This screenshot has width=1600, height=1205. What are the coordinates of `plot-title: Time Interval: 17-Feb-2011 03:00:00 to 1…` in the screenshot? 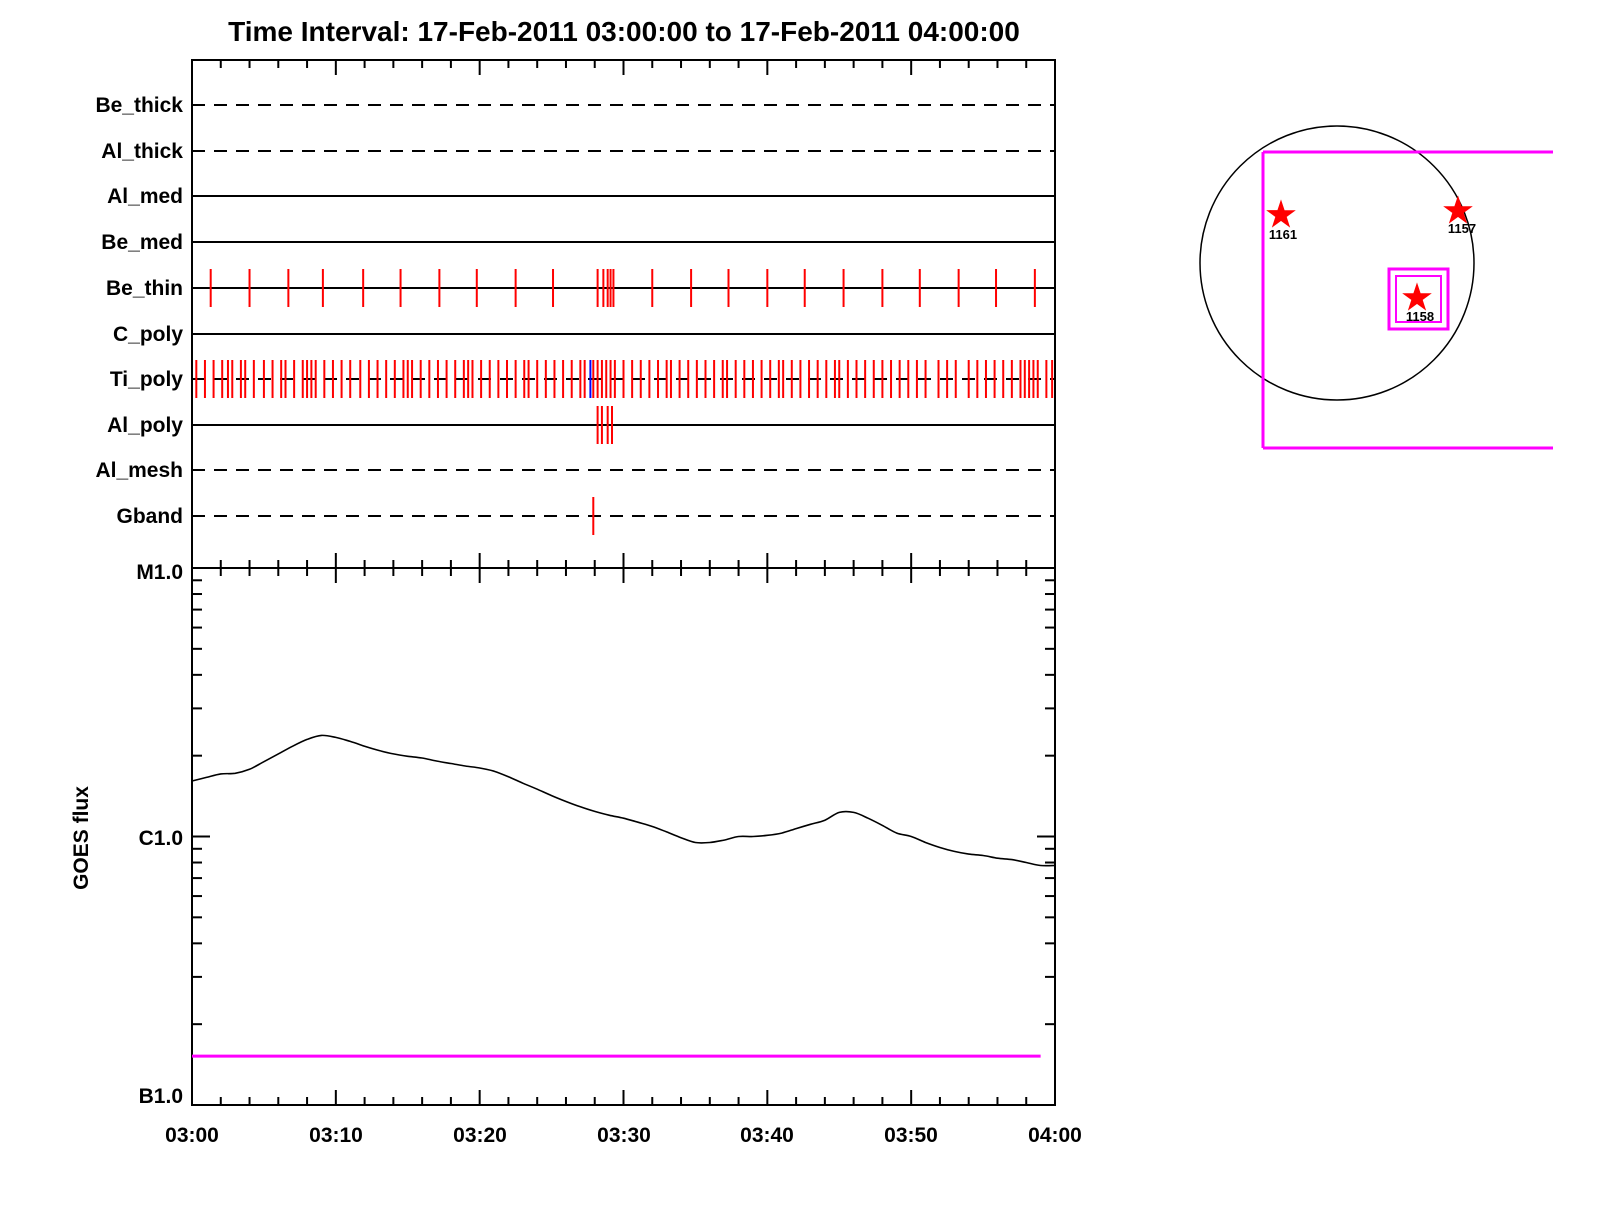 It's located at (624, 31).